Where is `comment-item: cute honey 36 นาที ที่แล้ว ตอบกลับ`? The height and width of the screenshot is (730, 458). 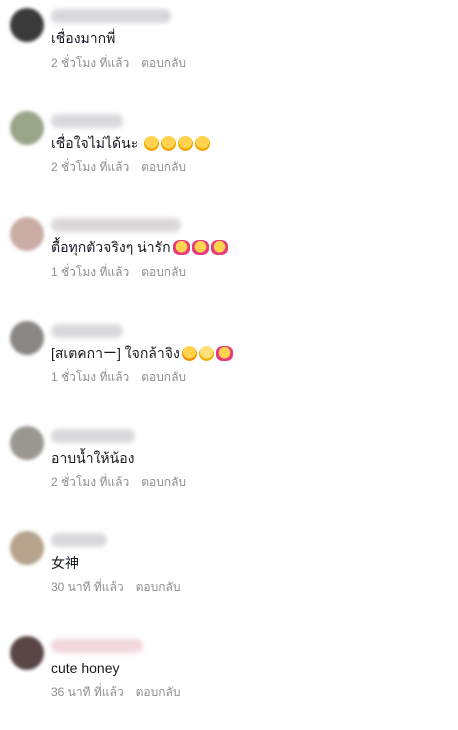
comment-item: cute honey 36 นาที ที่แล้ว ตอบกลับ is located at coordinates (229, 680).